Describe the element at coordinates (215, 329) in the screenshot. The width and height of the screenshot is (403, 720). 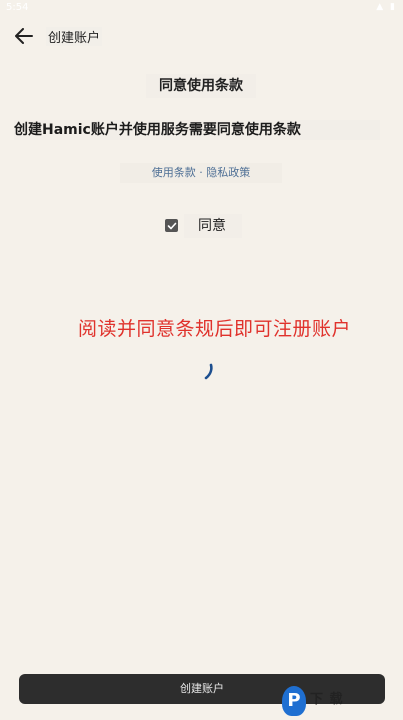
I see `annotation-text: 阅读并同意条规后即可注册账户` at that location.